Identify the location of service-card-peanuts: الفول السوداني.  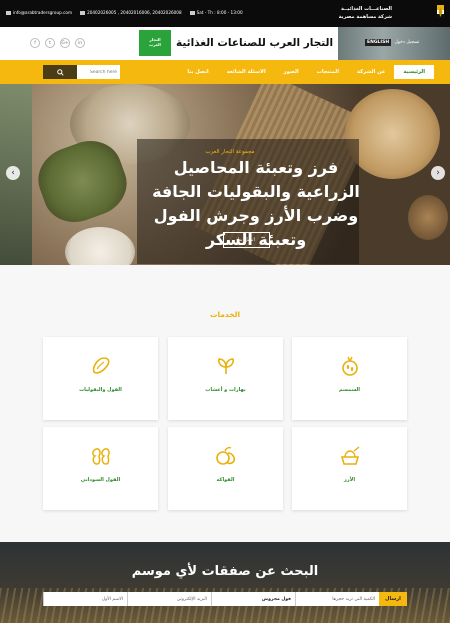
(100, 468).